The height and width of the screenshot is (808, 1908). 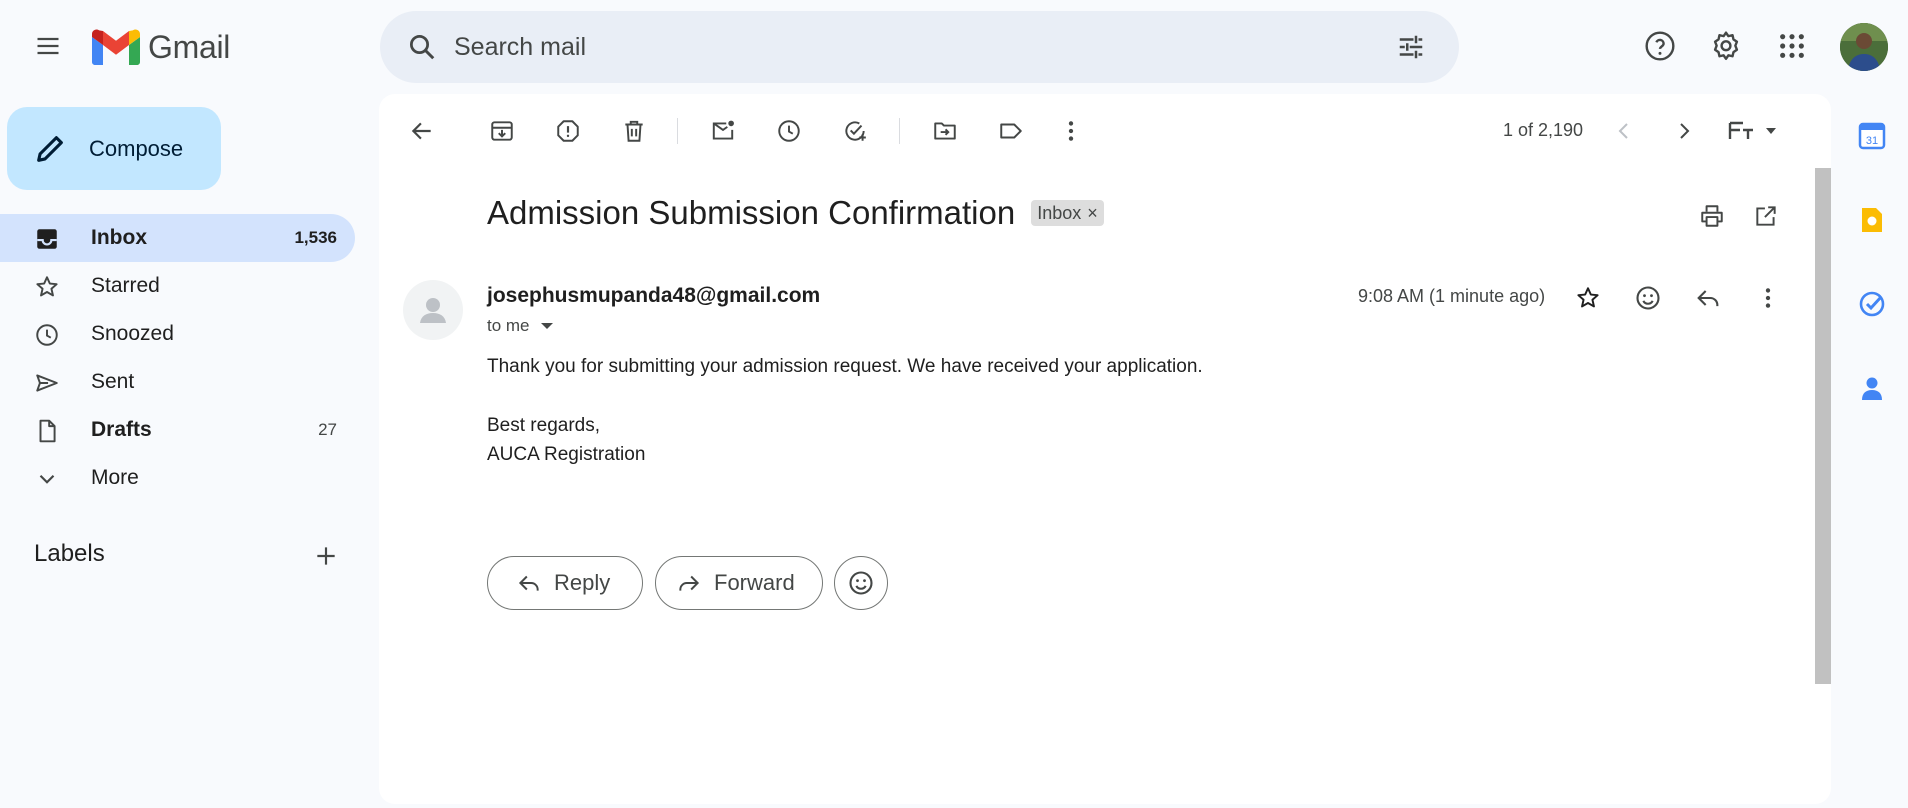 What do you see at coordinates (568, 131) in the screenshot?
I see `report-spam-button` at bounding box center [568, 131].